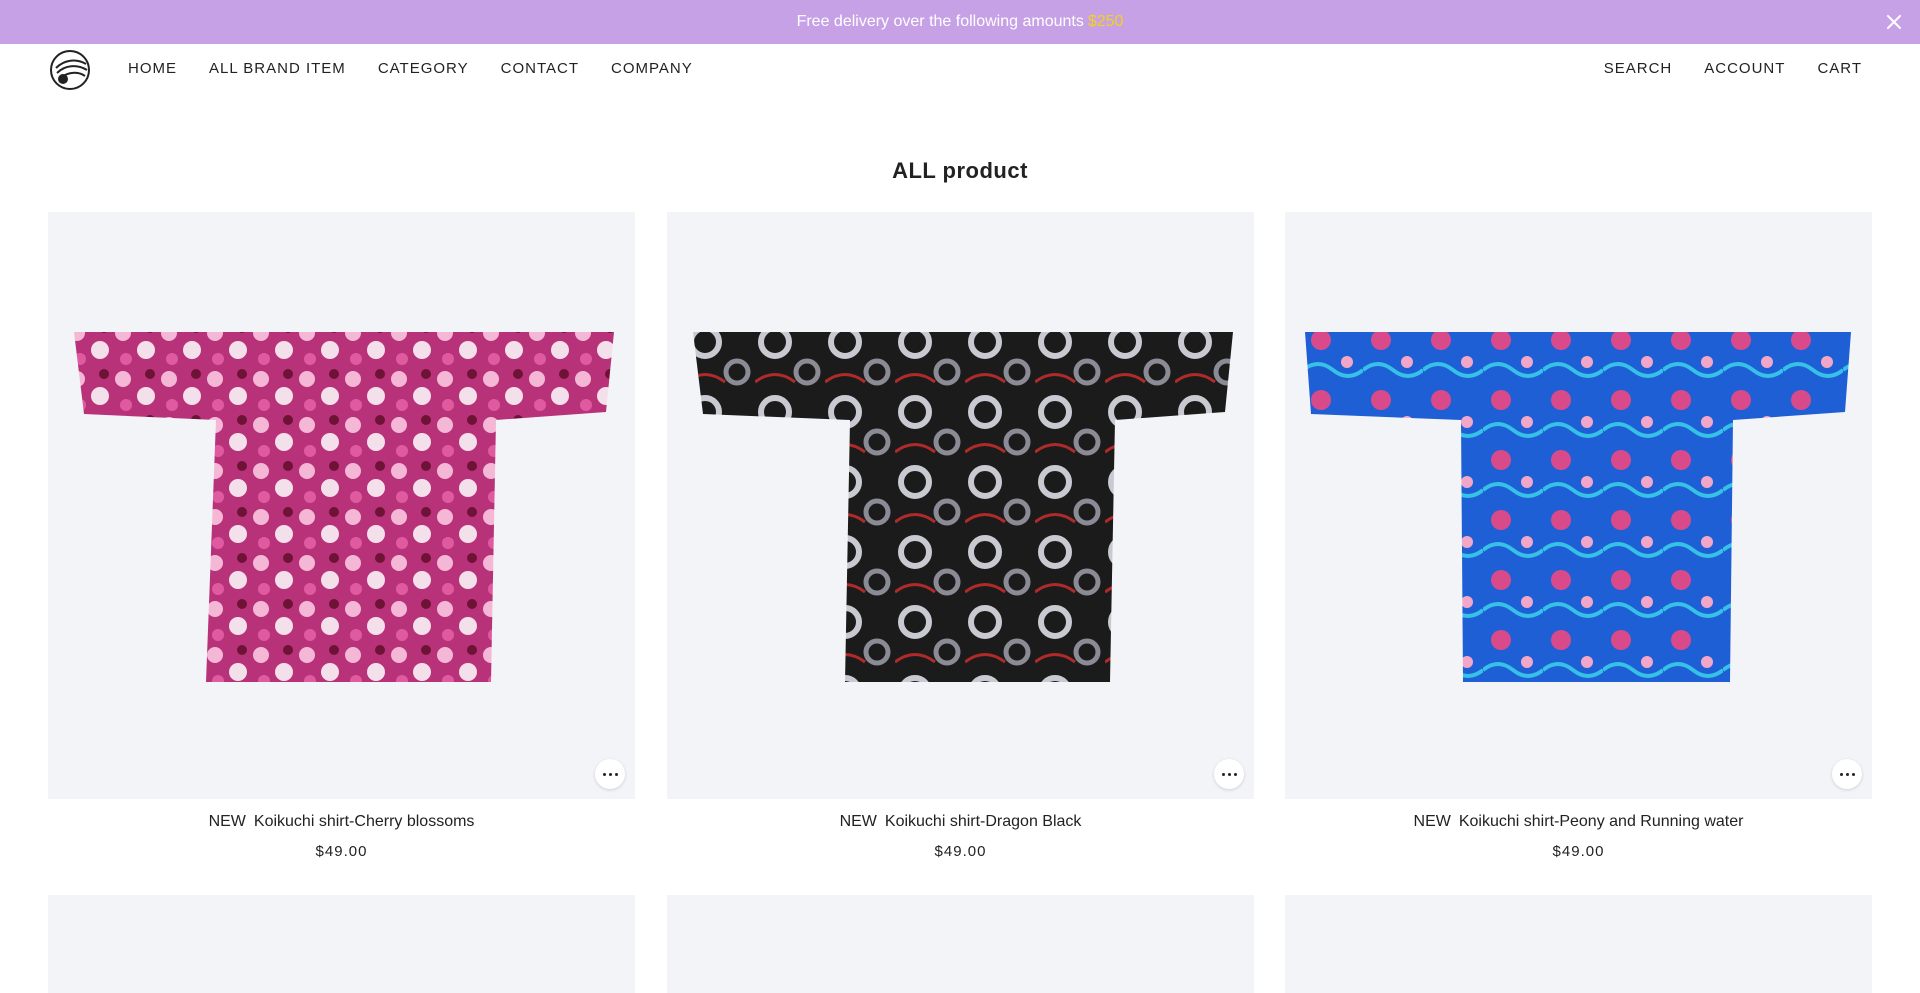 The width and height of the screenshot is (1920, 993). What do you see at coordinates (960, 170) in the screenshot?
I see `page-title: ALL product` at bounding box center [960, 170].